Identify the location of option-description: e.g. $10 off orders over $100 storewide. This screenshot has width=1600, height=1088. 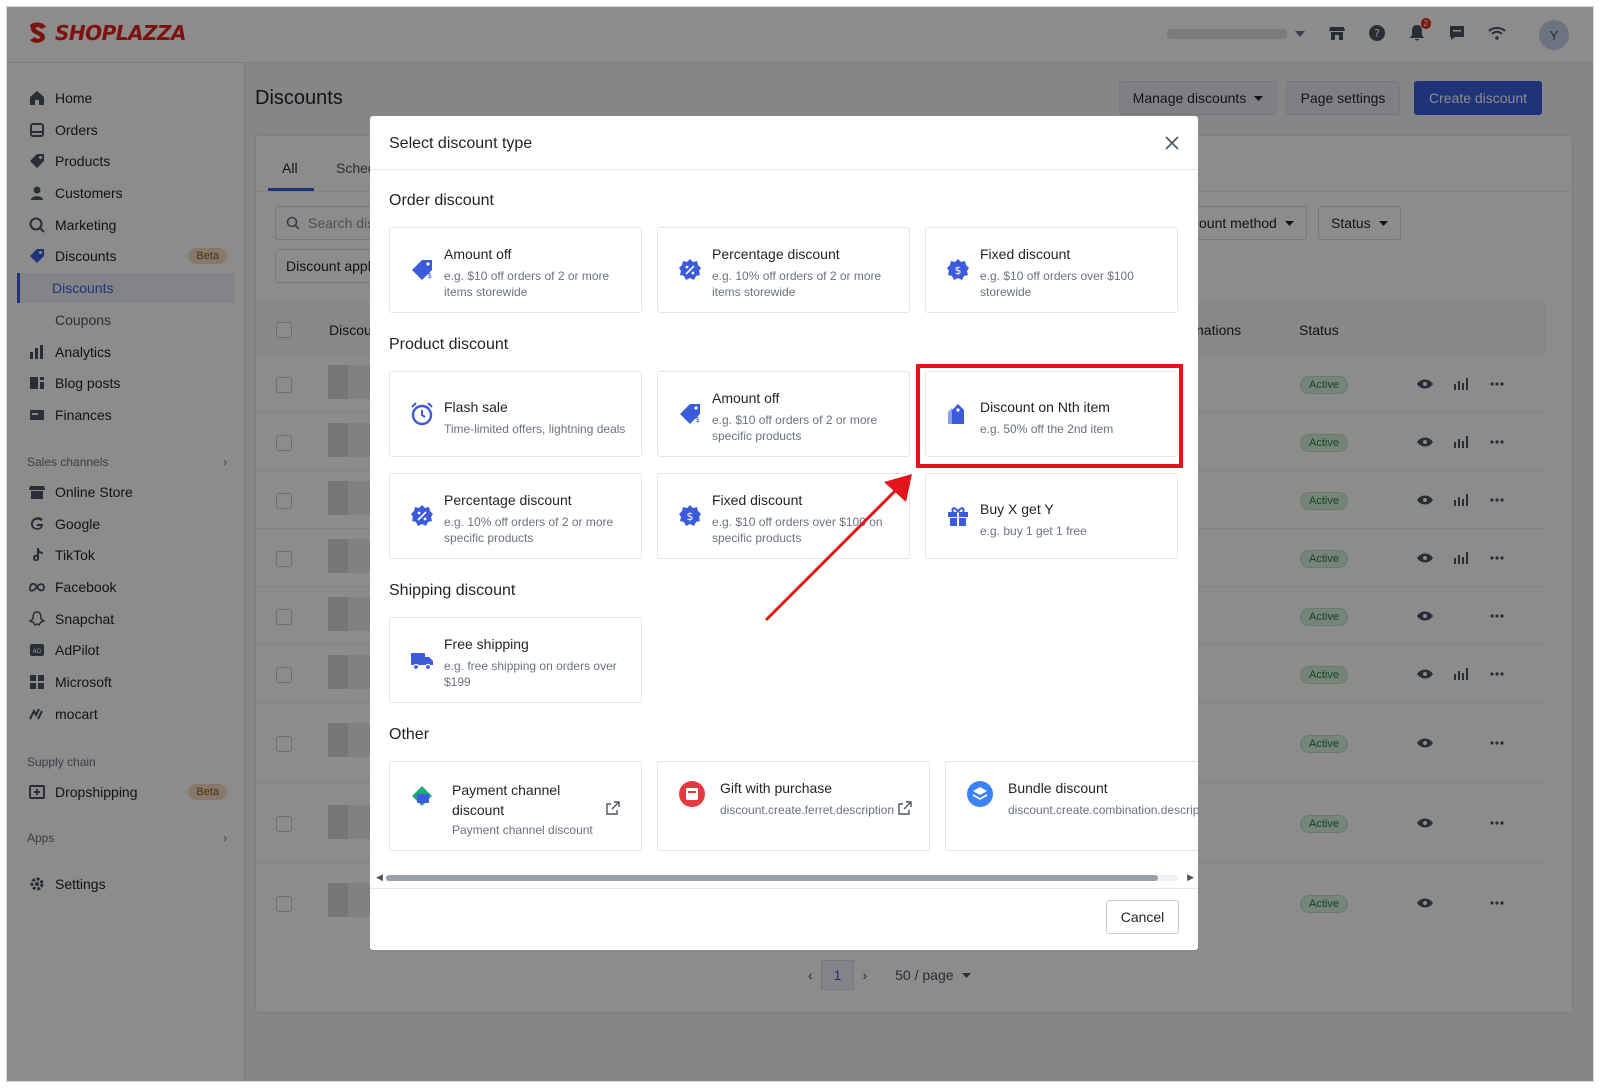
(1057, 284).